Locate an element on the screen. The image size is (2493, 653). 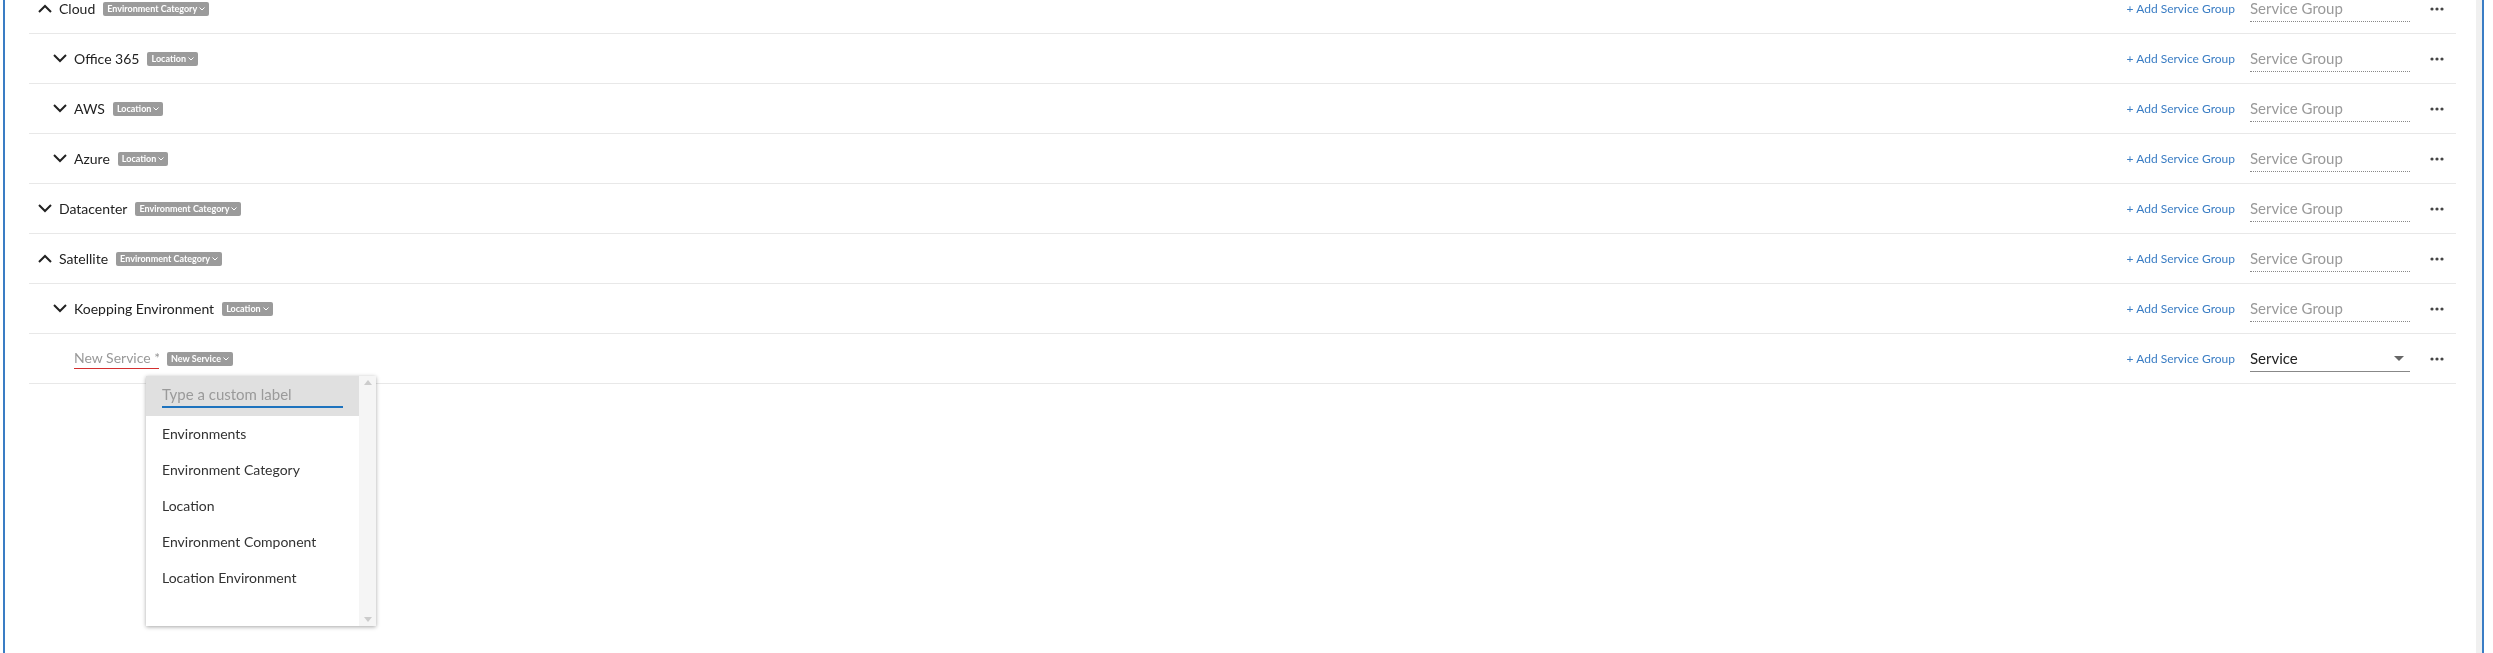
custom-label-field: Type a custom label is located at coordinates (252, 396).